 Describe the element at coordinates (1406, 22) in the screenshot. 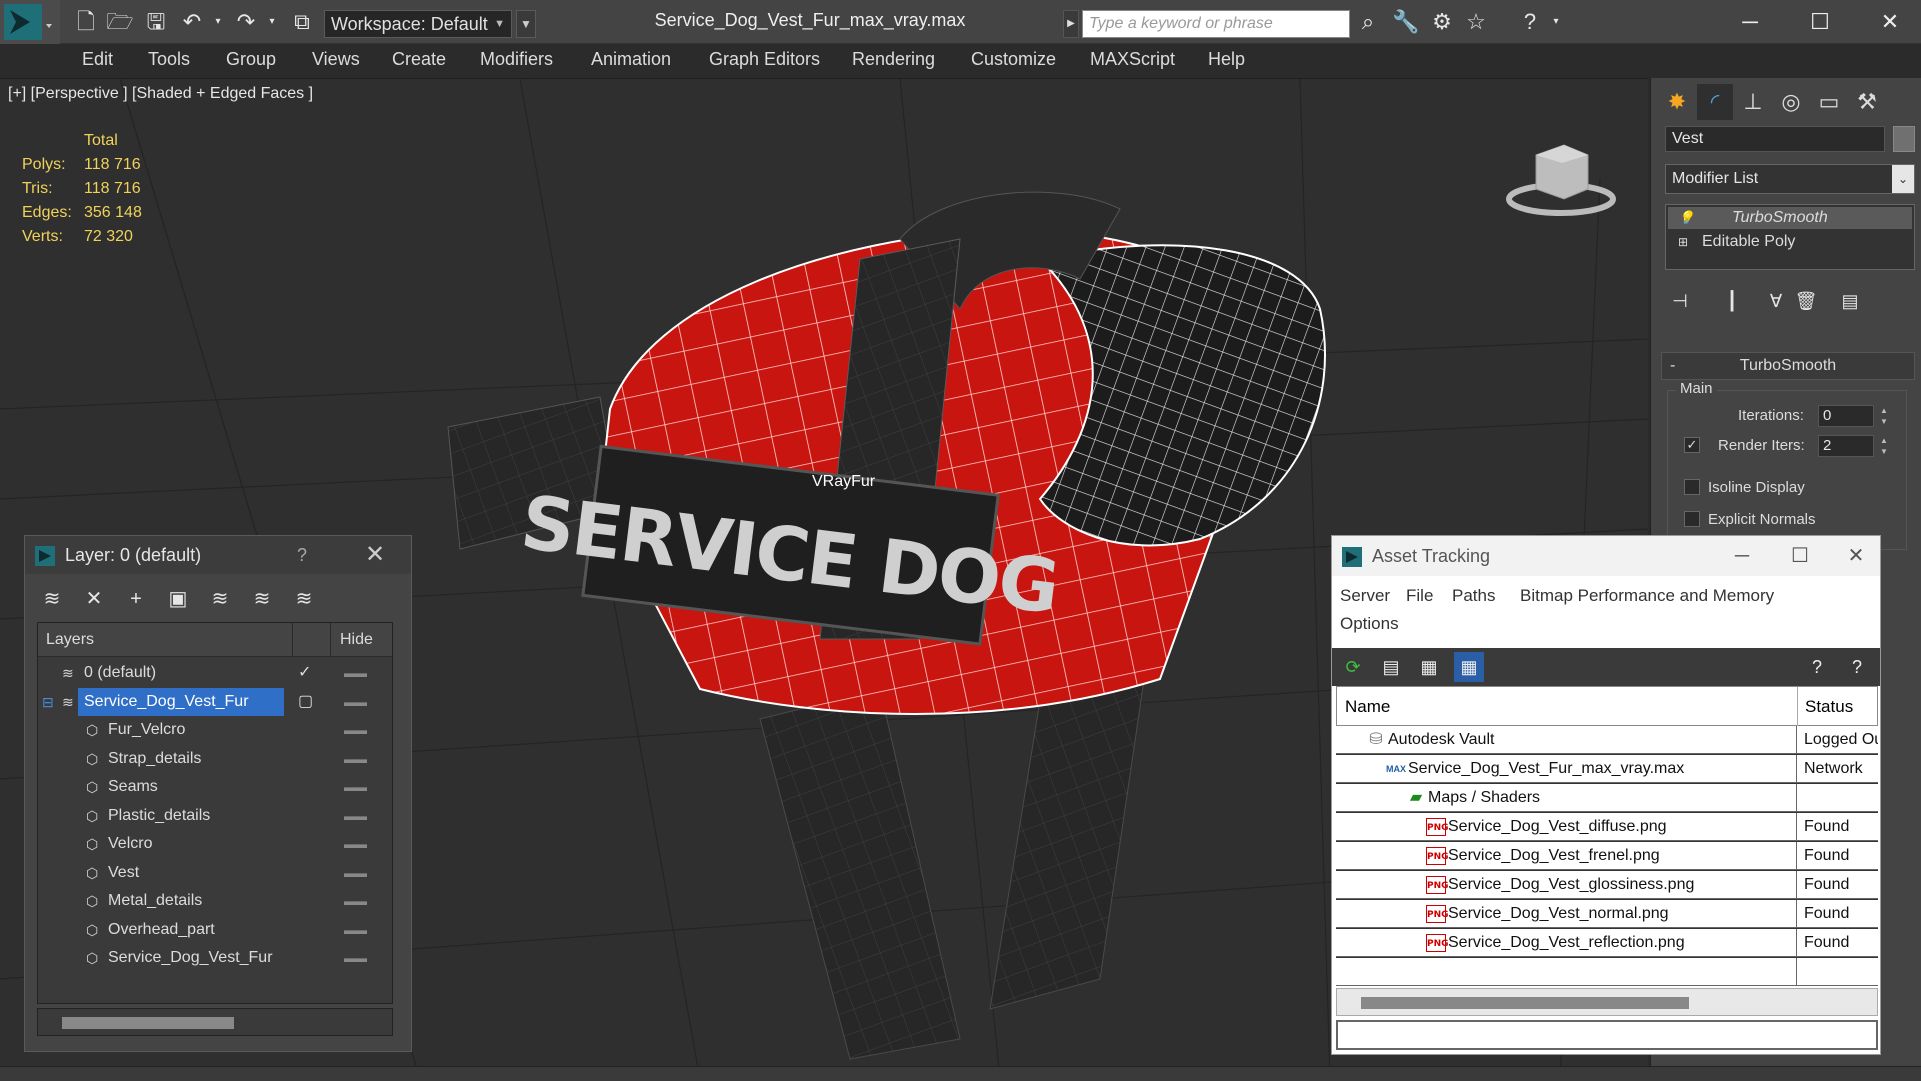

I see `tools-icon: 🔧` at that location.